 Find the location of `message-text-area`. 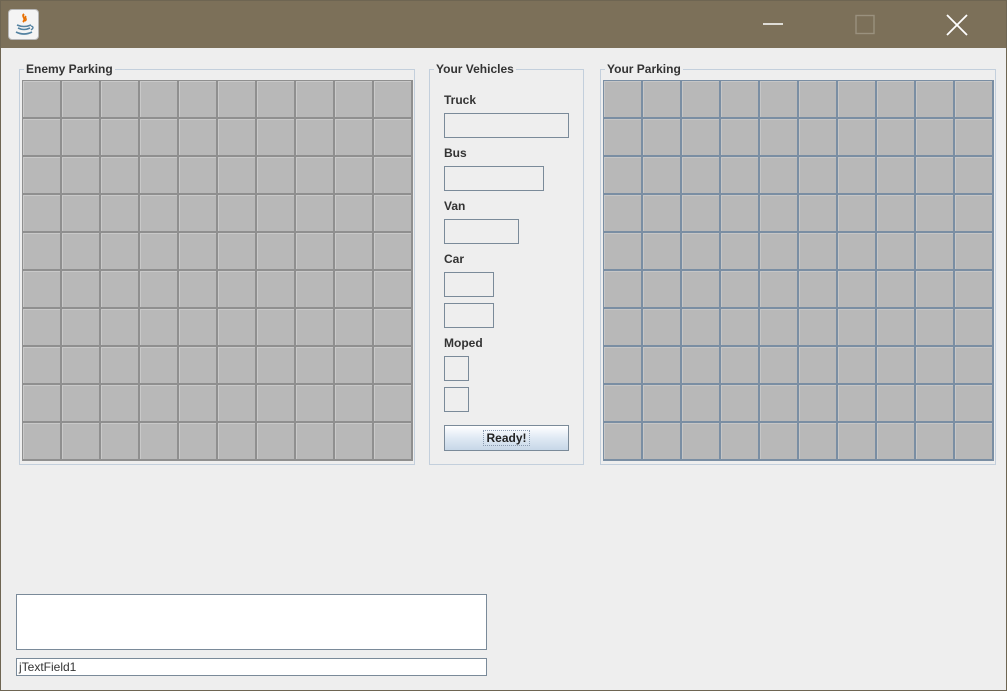

message-text-area is located at coordinates (251, 622).